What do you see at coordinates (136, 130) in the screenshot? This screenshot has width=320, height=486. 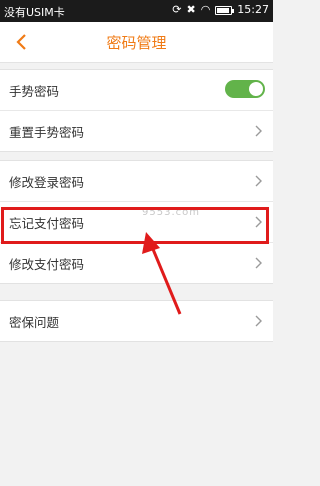 I see `reset-gesture-password-row: 重置手势密码` at bounding box center [136, 130].